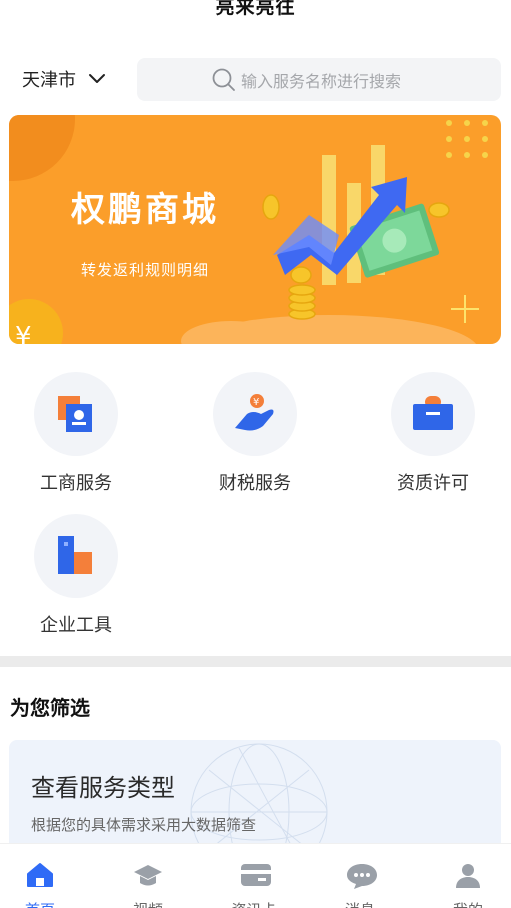  I want to click on tab-messages: 消息, so click(360, 876).